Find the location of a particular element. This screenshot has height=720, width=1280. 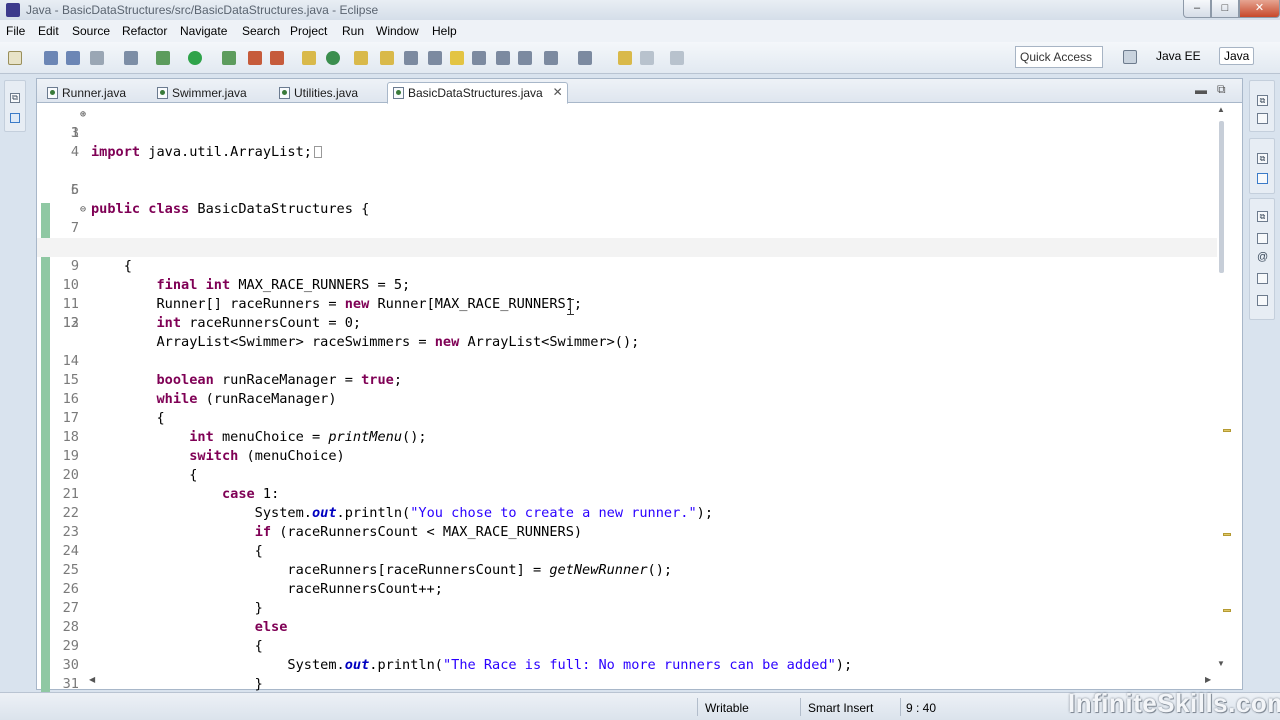

horizontal-scrollbar: ◀ ▶ is located at coordinates (654, 681).